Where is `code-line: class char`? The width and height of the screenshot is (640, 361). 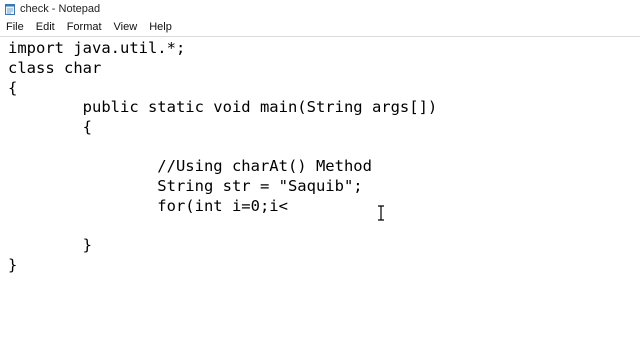
code-line: class char is located at coordinates (55, 68).